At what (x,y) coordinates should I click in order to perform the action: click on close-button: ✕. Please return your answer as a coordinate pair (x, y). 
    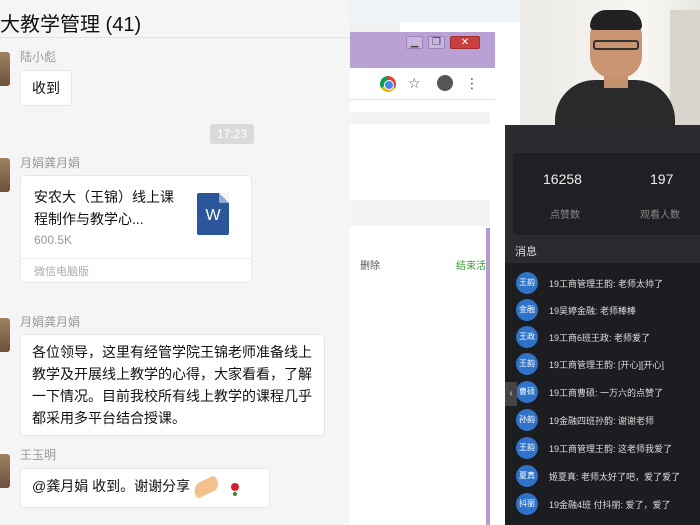
    Looking at the image, I should click on (465, 42).